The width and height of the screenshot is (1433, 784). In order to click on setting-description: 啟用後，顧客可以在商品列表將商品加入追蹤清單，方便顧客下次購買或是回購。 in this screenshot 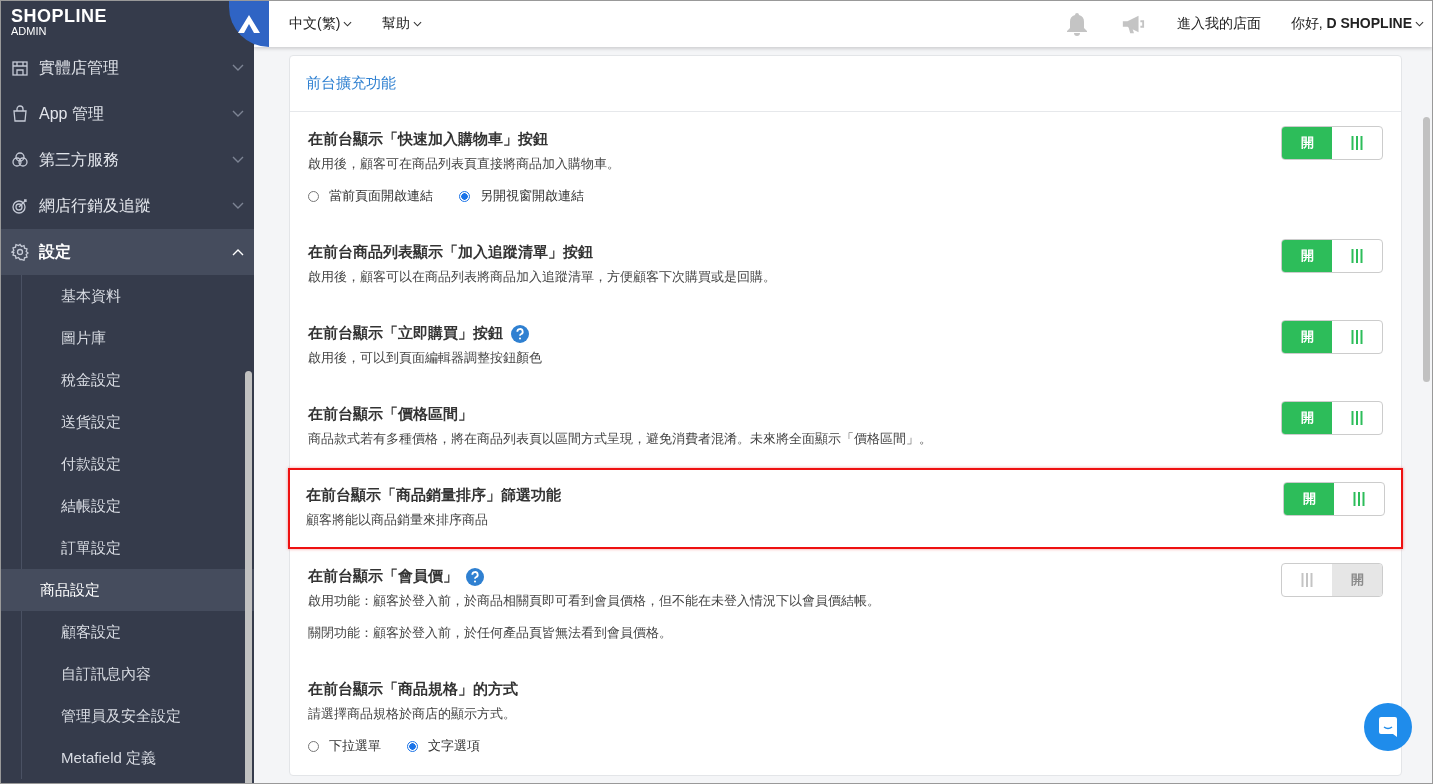, I will do `click(542, 277)`.